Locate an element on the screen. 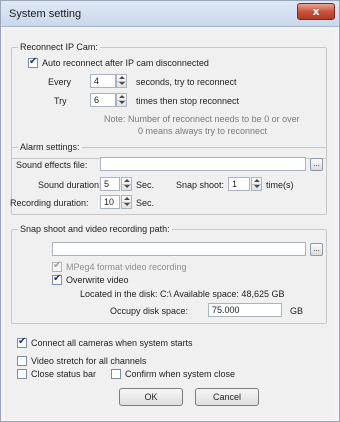 The height and width of the screenshot is (422, 340). mpeg4-checkbox is located at coordinates (57, 266).